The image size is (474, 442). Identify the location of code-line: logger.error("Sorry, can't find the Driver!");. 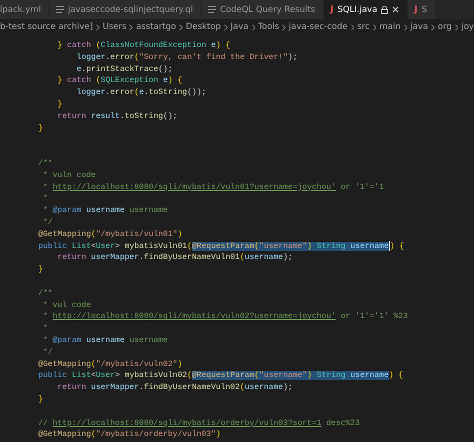
(187, 58).